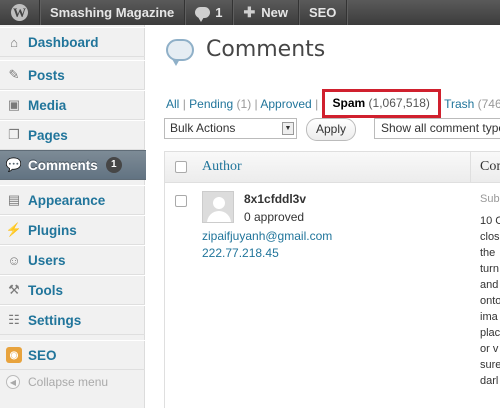 The width and height of the screenshot is (500, 408). What do you see at coordinates (488, 253) in the screenshot?
I see `comment-line: the` at bounding box center [488, 253].